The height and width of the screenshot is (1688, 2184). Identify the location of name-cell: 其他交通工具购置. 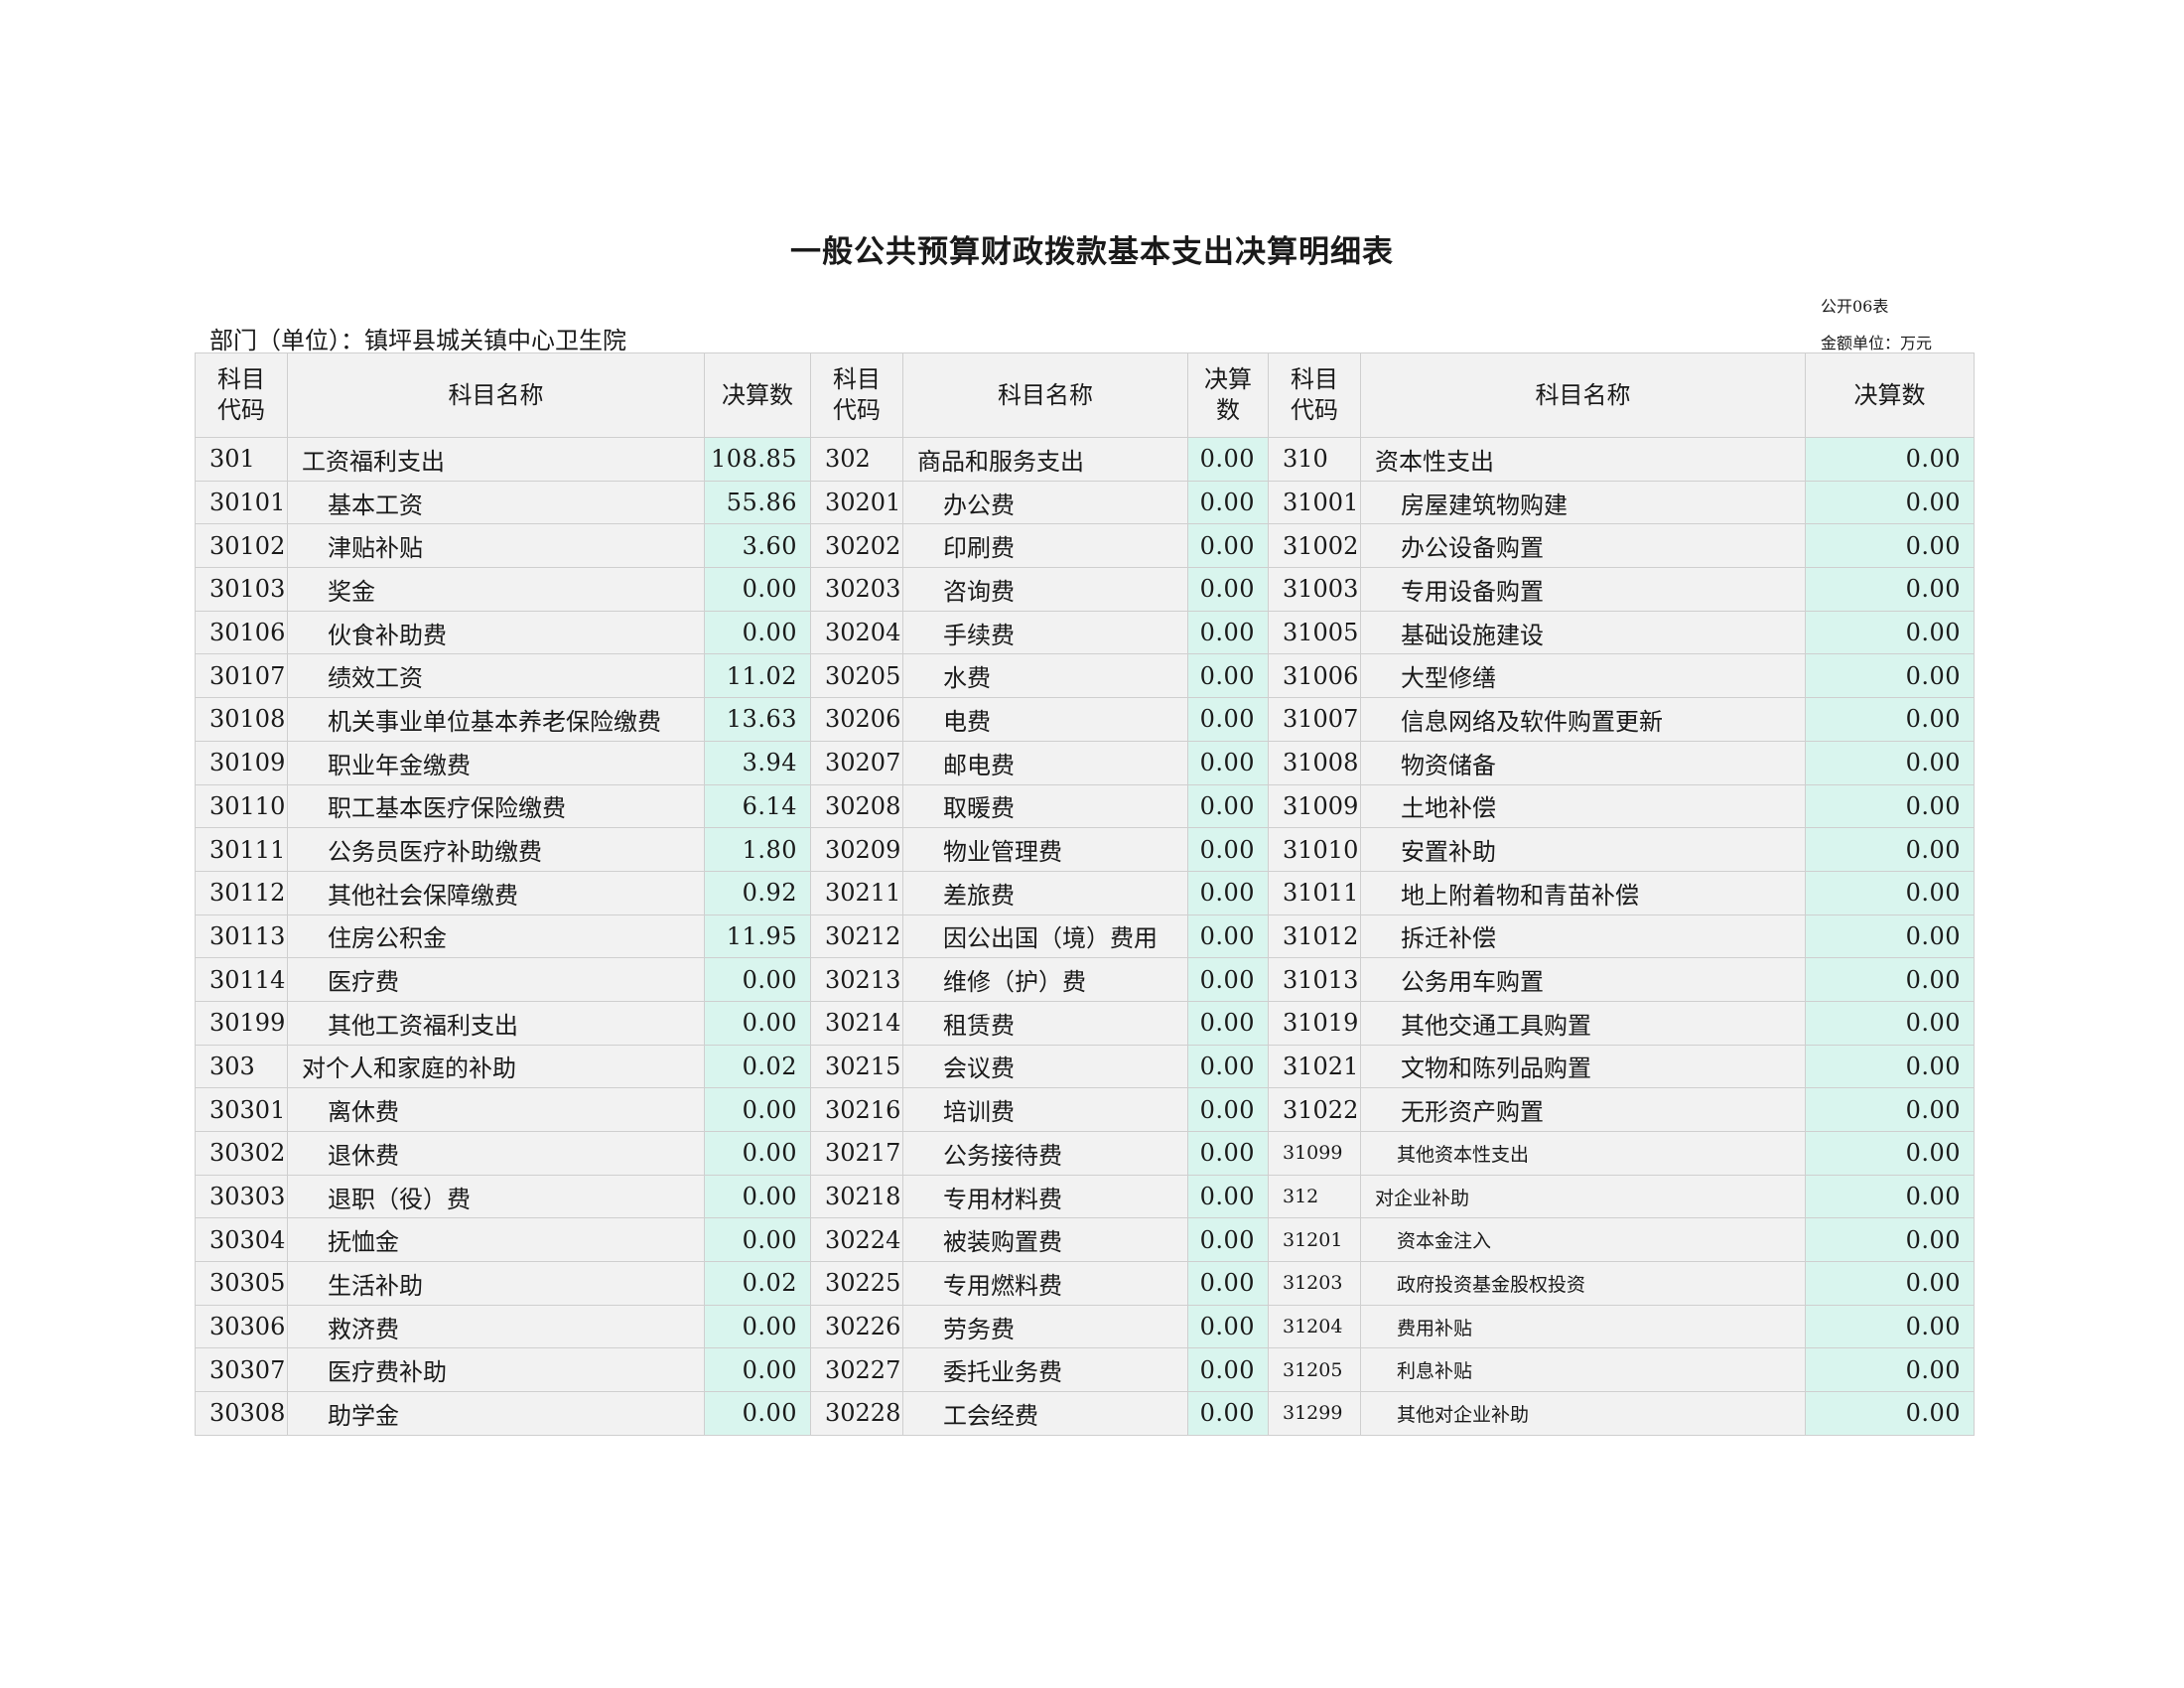
(1583, 1023).